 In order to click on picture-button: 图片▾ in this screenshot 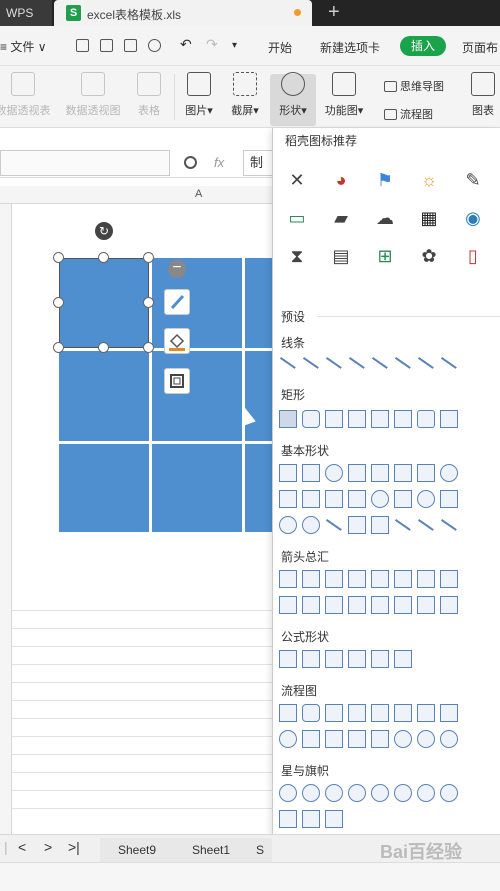, I will do `click(199, 95)`.